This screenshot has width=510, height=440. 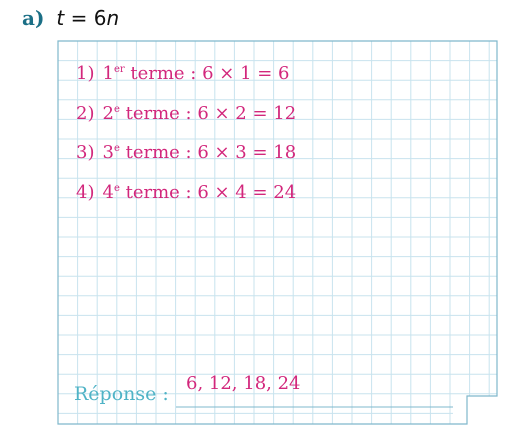 I want to click on list-item-4: 4) 4e terme : 6 × 4 = 24, so click(x=186, y=193).